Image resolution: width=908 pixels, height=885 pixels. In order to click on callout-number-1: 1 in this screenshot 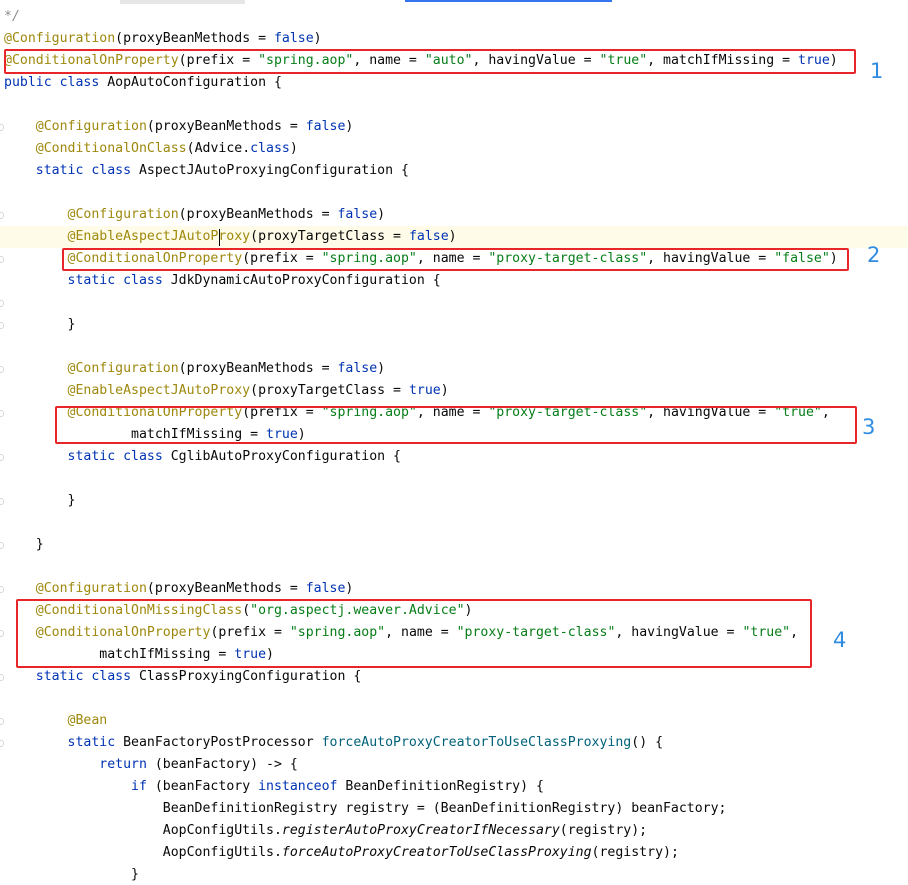, I will do `click(877, 71)`.